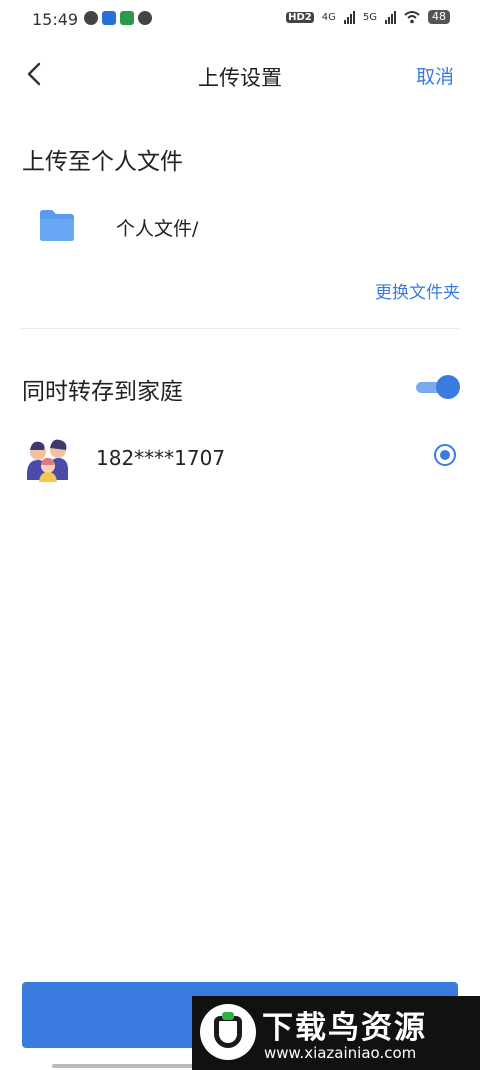 The width and height of the screenshot is (480, 1070). I want to click on logo-shape, so click(228, 1032).